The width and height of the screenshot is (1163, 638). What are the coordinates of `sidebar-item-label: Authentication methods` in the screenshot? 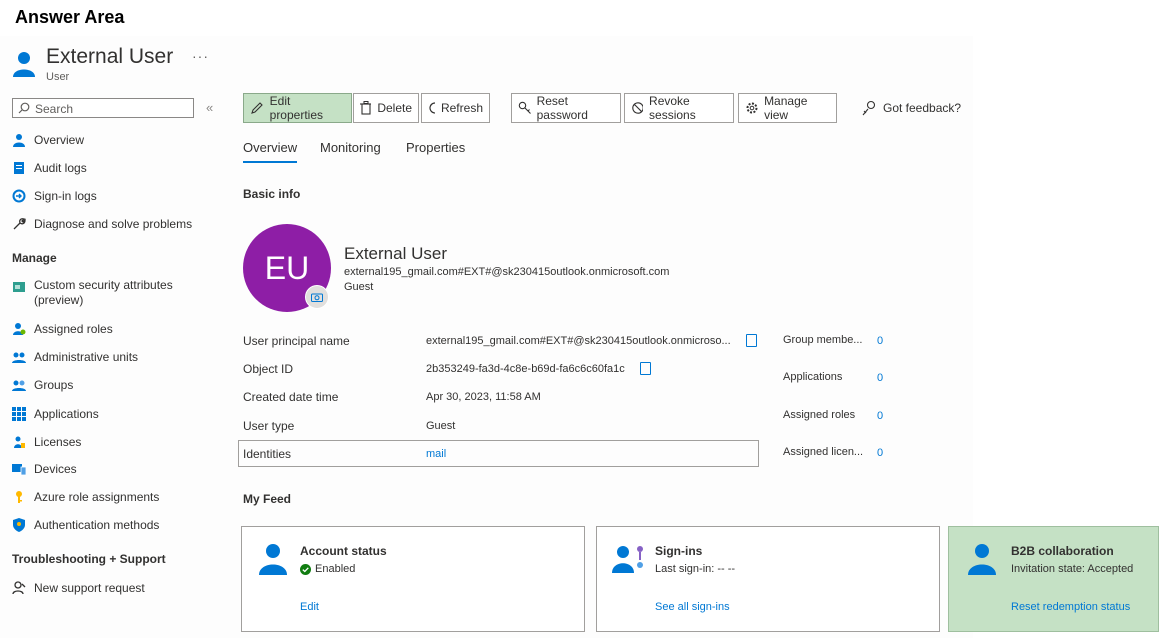 It's located at (97, 525).